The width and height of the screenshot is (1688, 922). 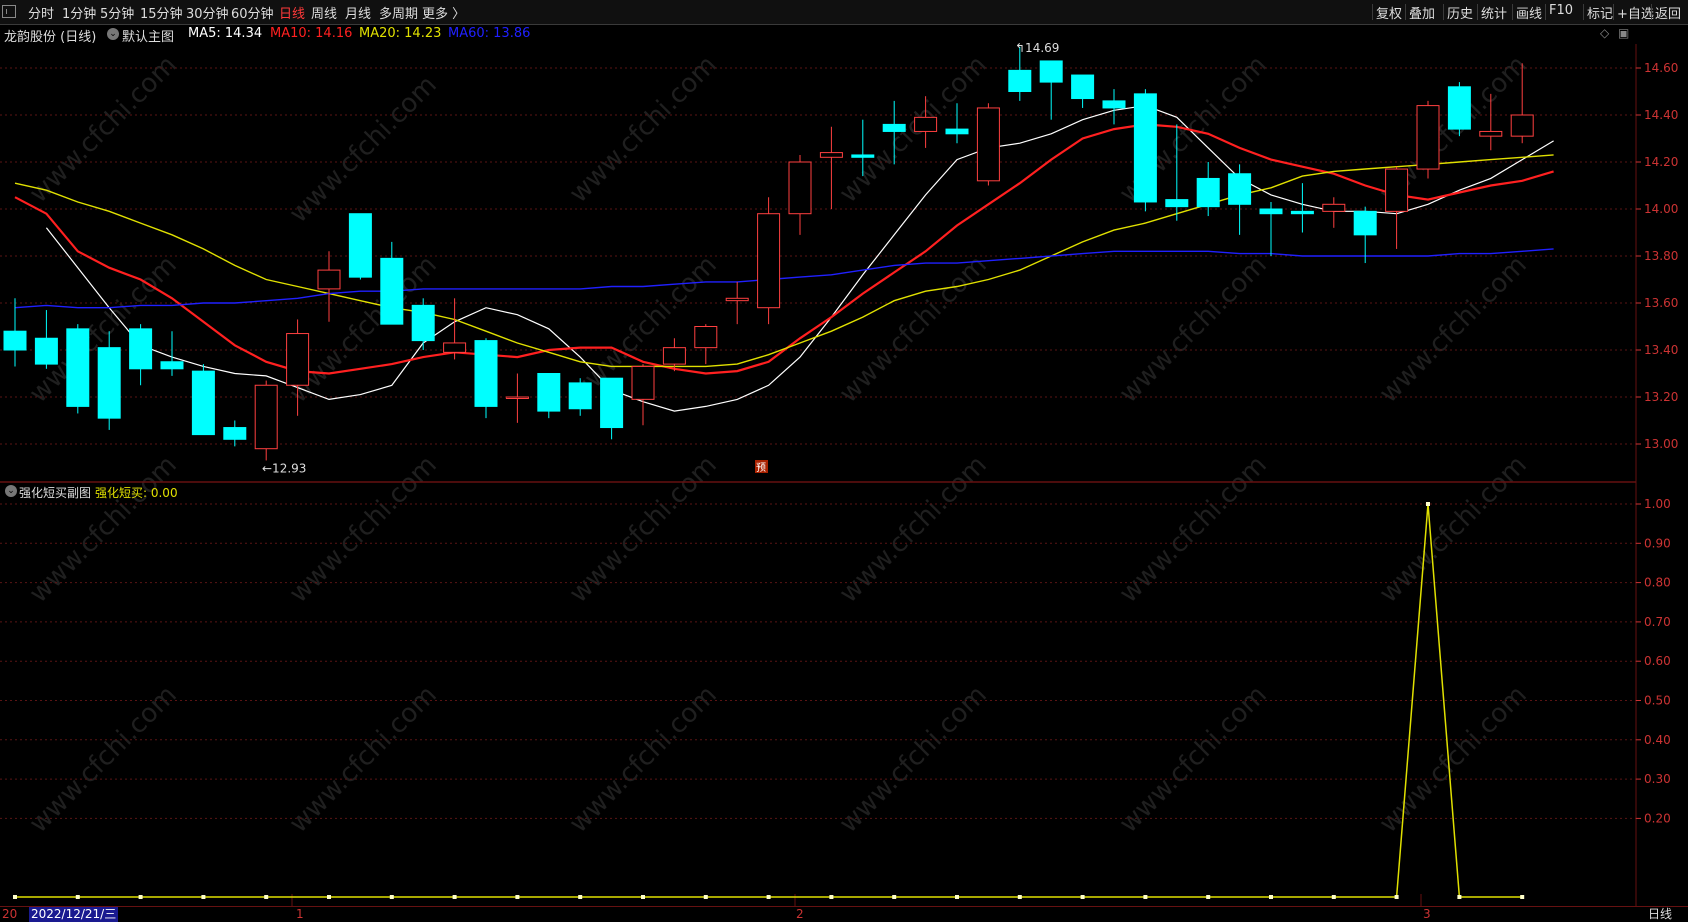 I want to click on period-tab-0: 分时, so click(x=41, y=12).